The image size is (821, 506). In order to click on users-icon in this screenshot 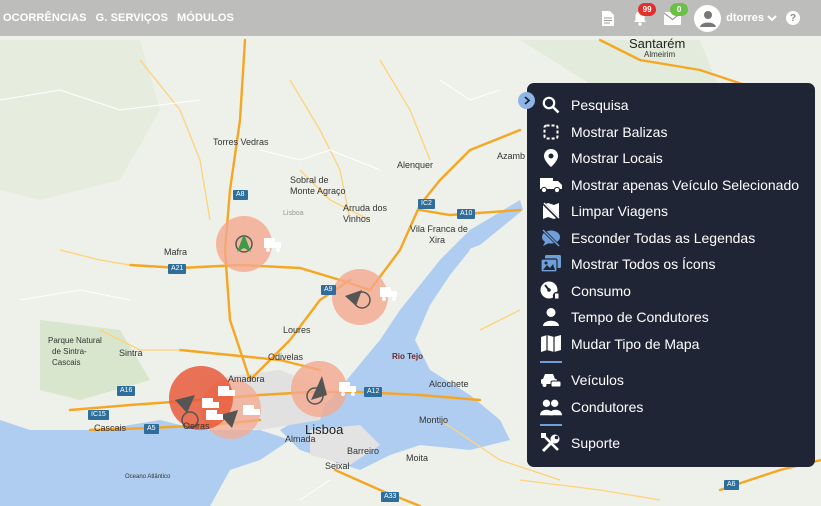, I will do `click(551, 407)`.